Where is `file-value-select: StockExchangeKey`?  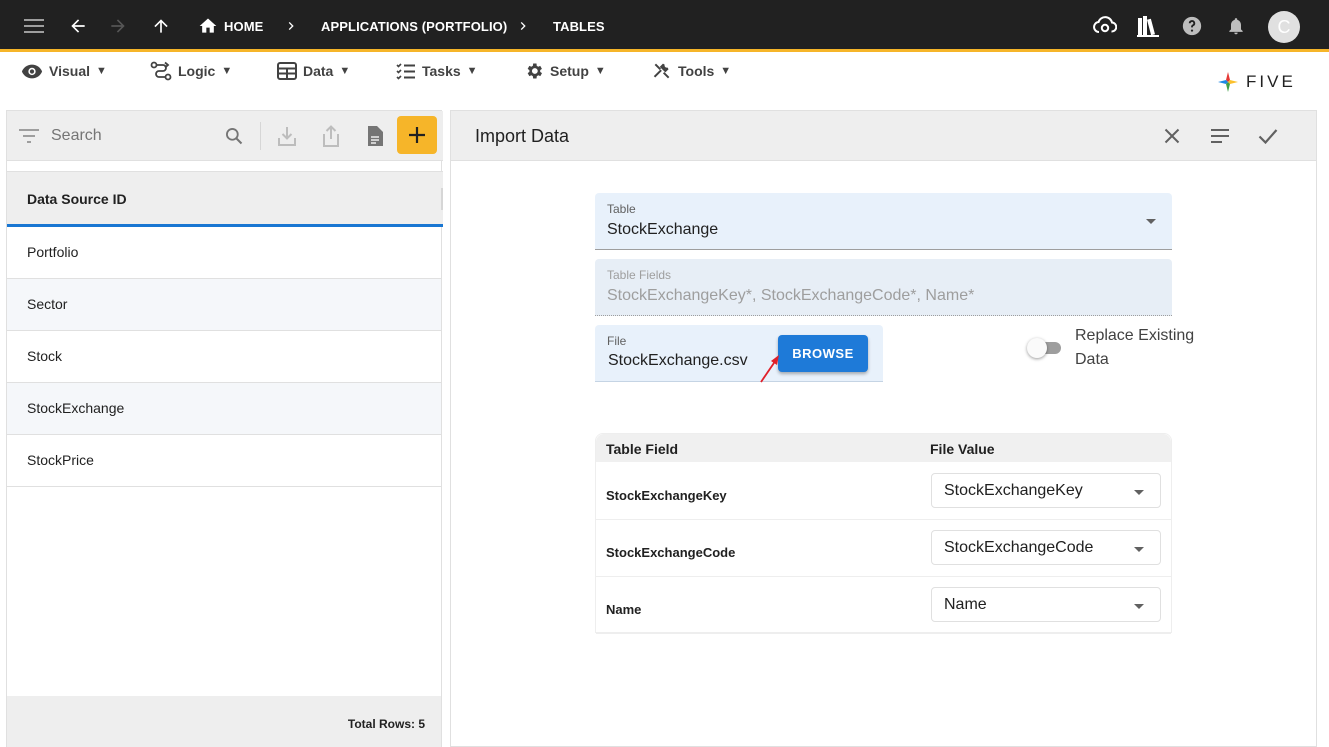 file-value-select: StockExchangeKey is located at coordinates (1046, 490).